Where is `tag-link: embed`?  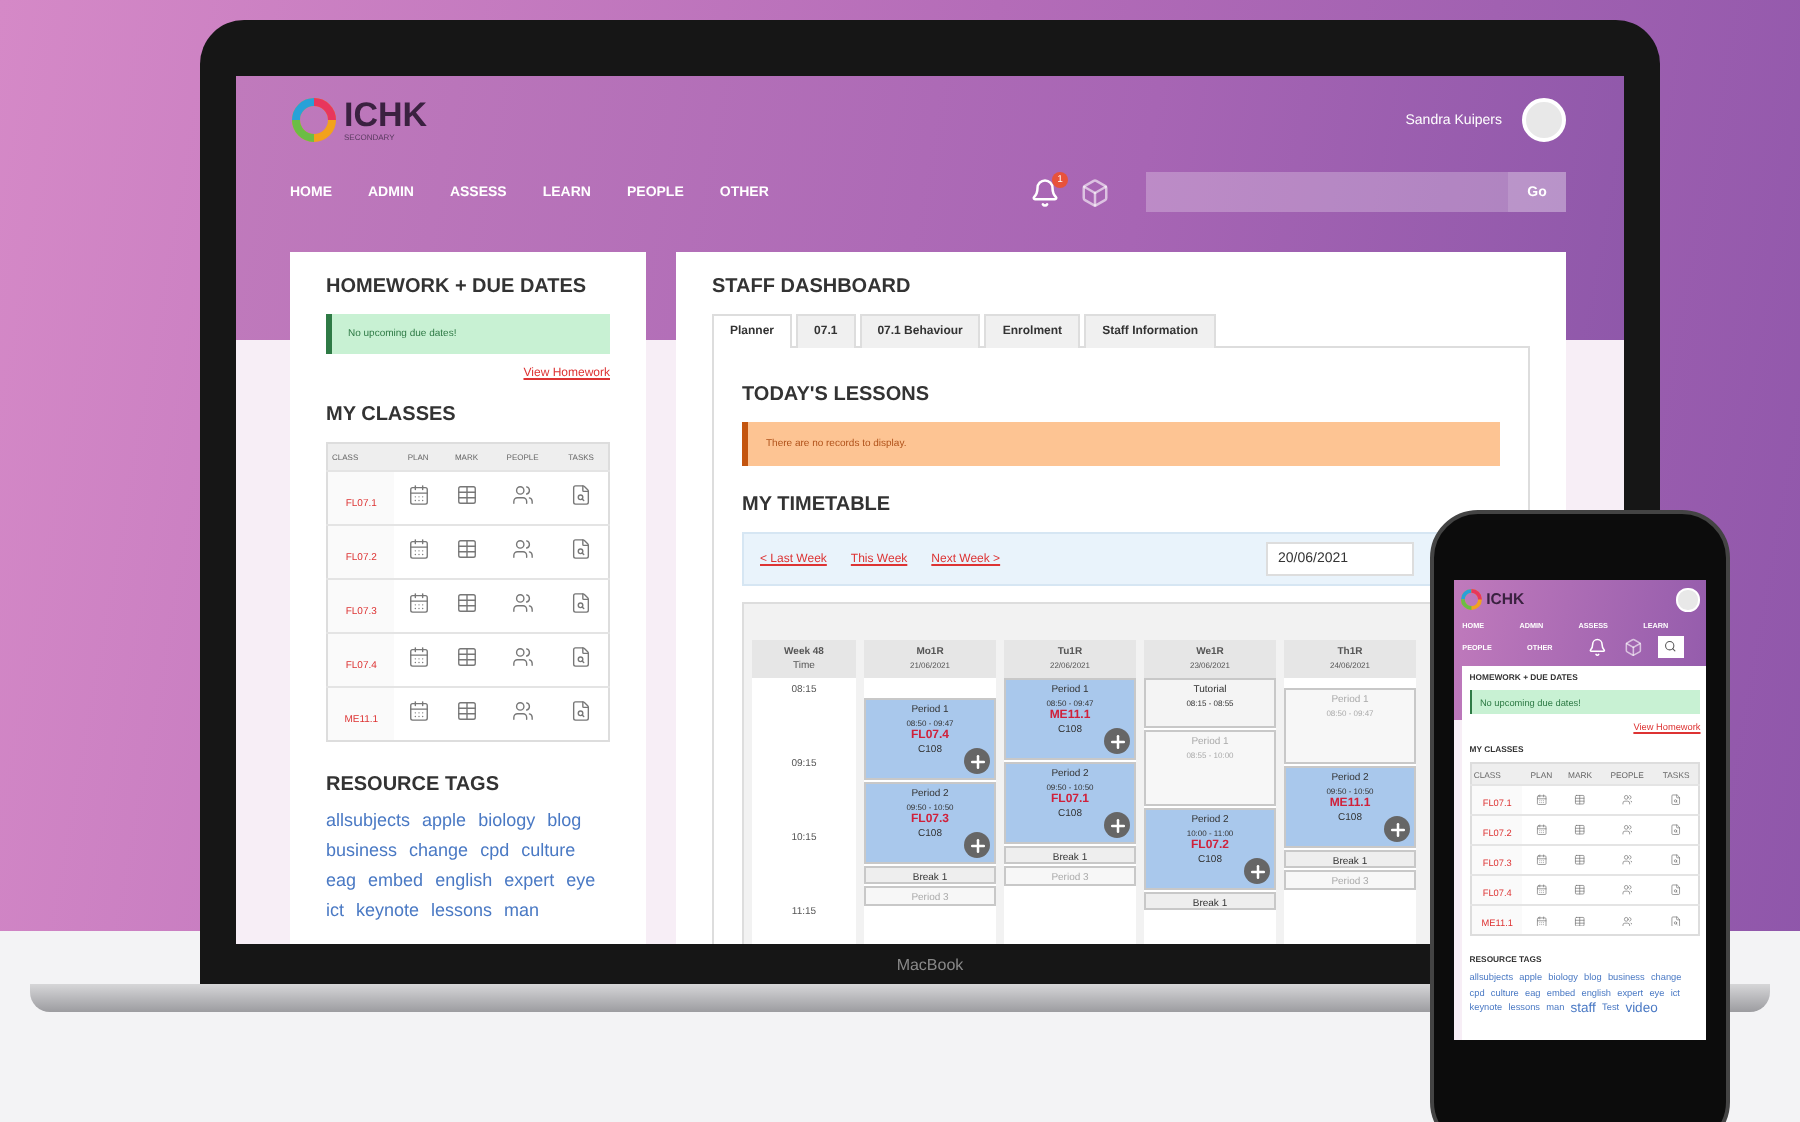 tag-link: embed is located at coordinates (396, 881).